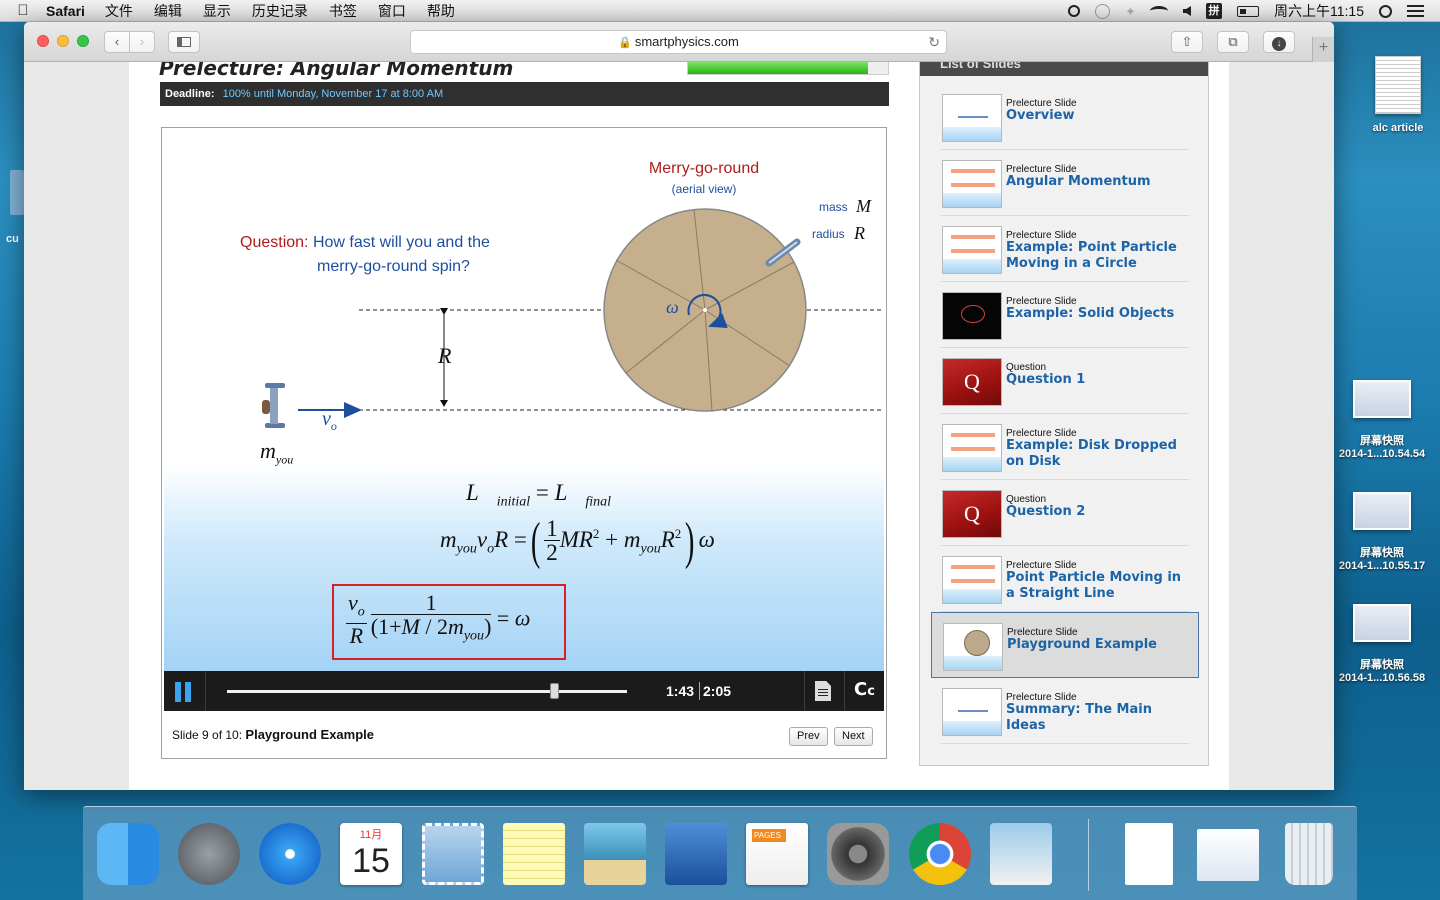 Image resolution: width=1440 pixels, height=900 pixels. Describe the element at coordinates (371, 854) in the screenshot. I see `dock-calendar: 11月 15` at that location.